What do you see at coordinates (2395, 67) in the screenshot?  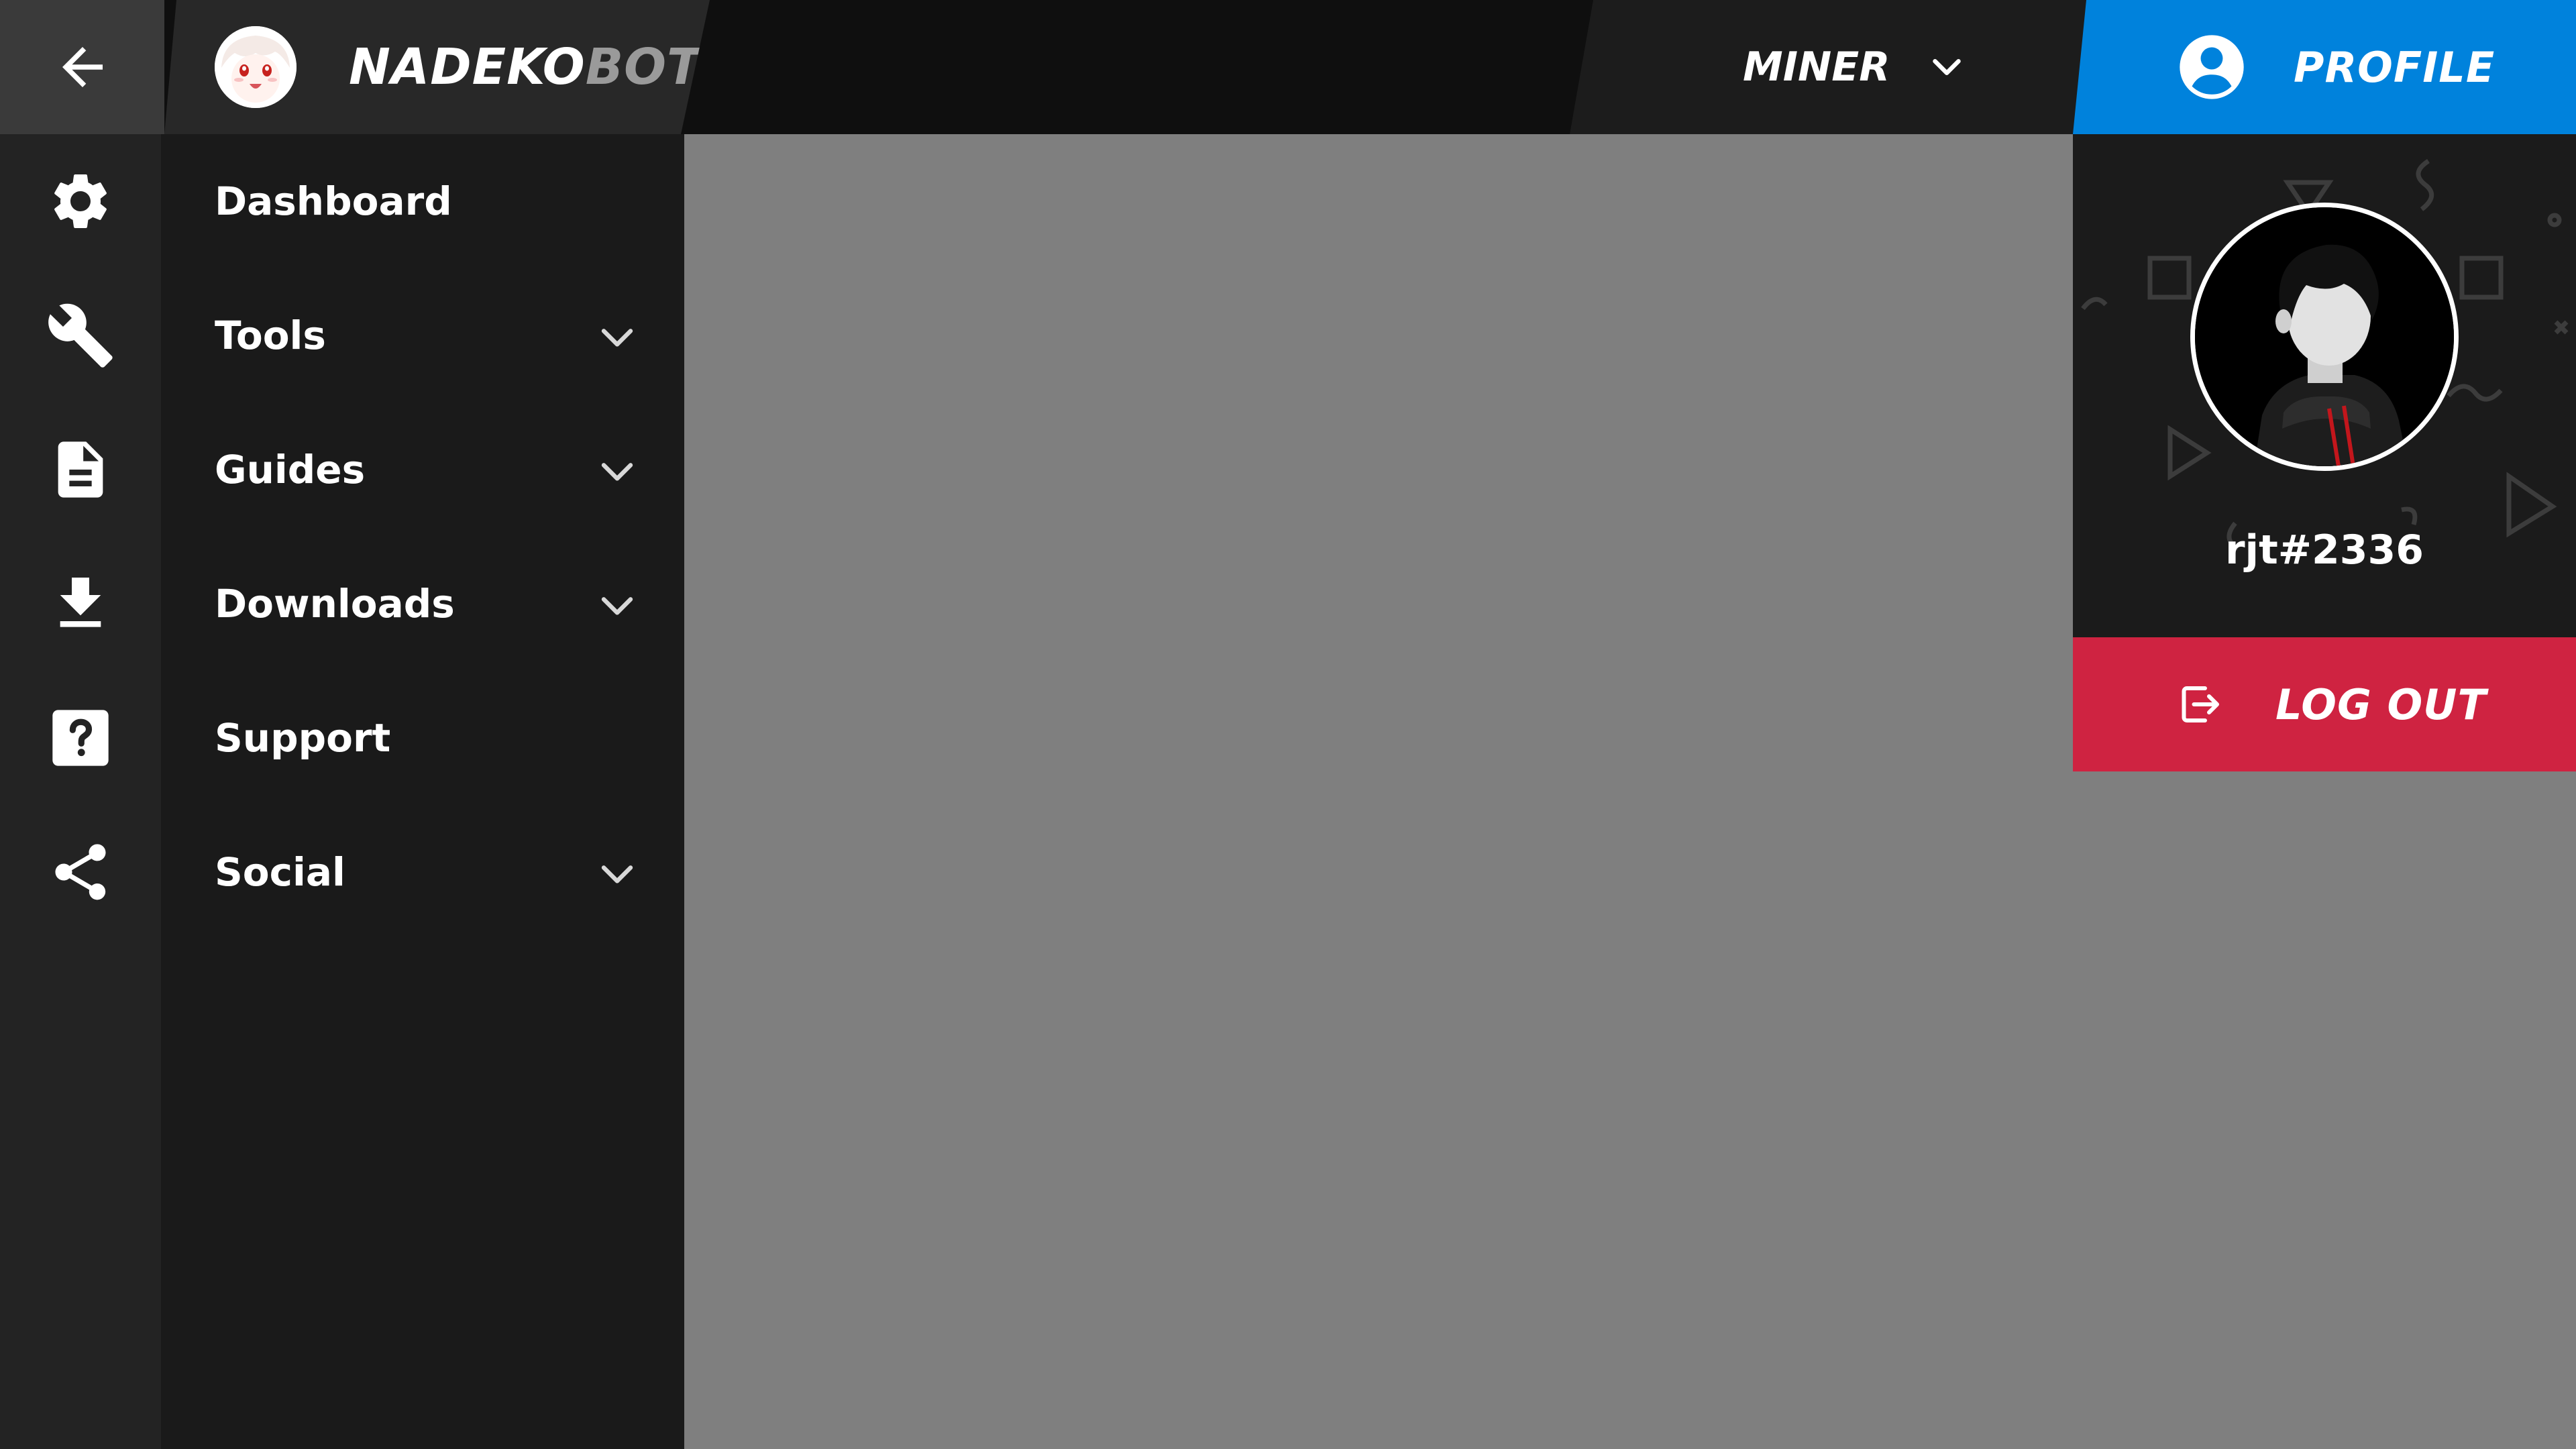 I see `profile-label: PROFILE` at bounding box center [2395, 67].